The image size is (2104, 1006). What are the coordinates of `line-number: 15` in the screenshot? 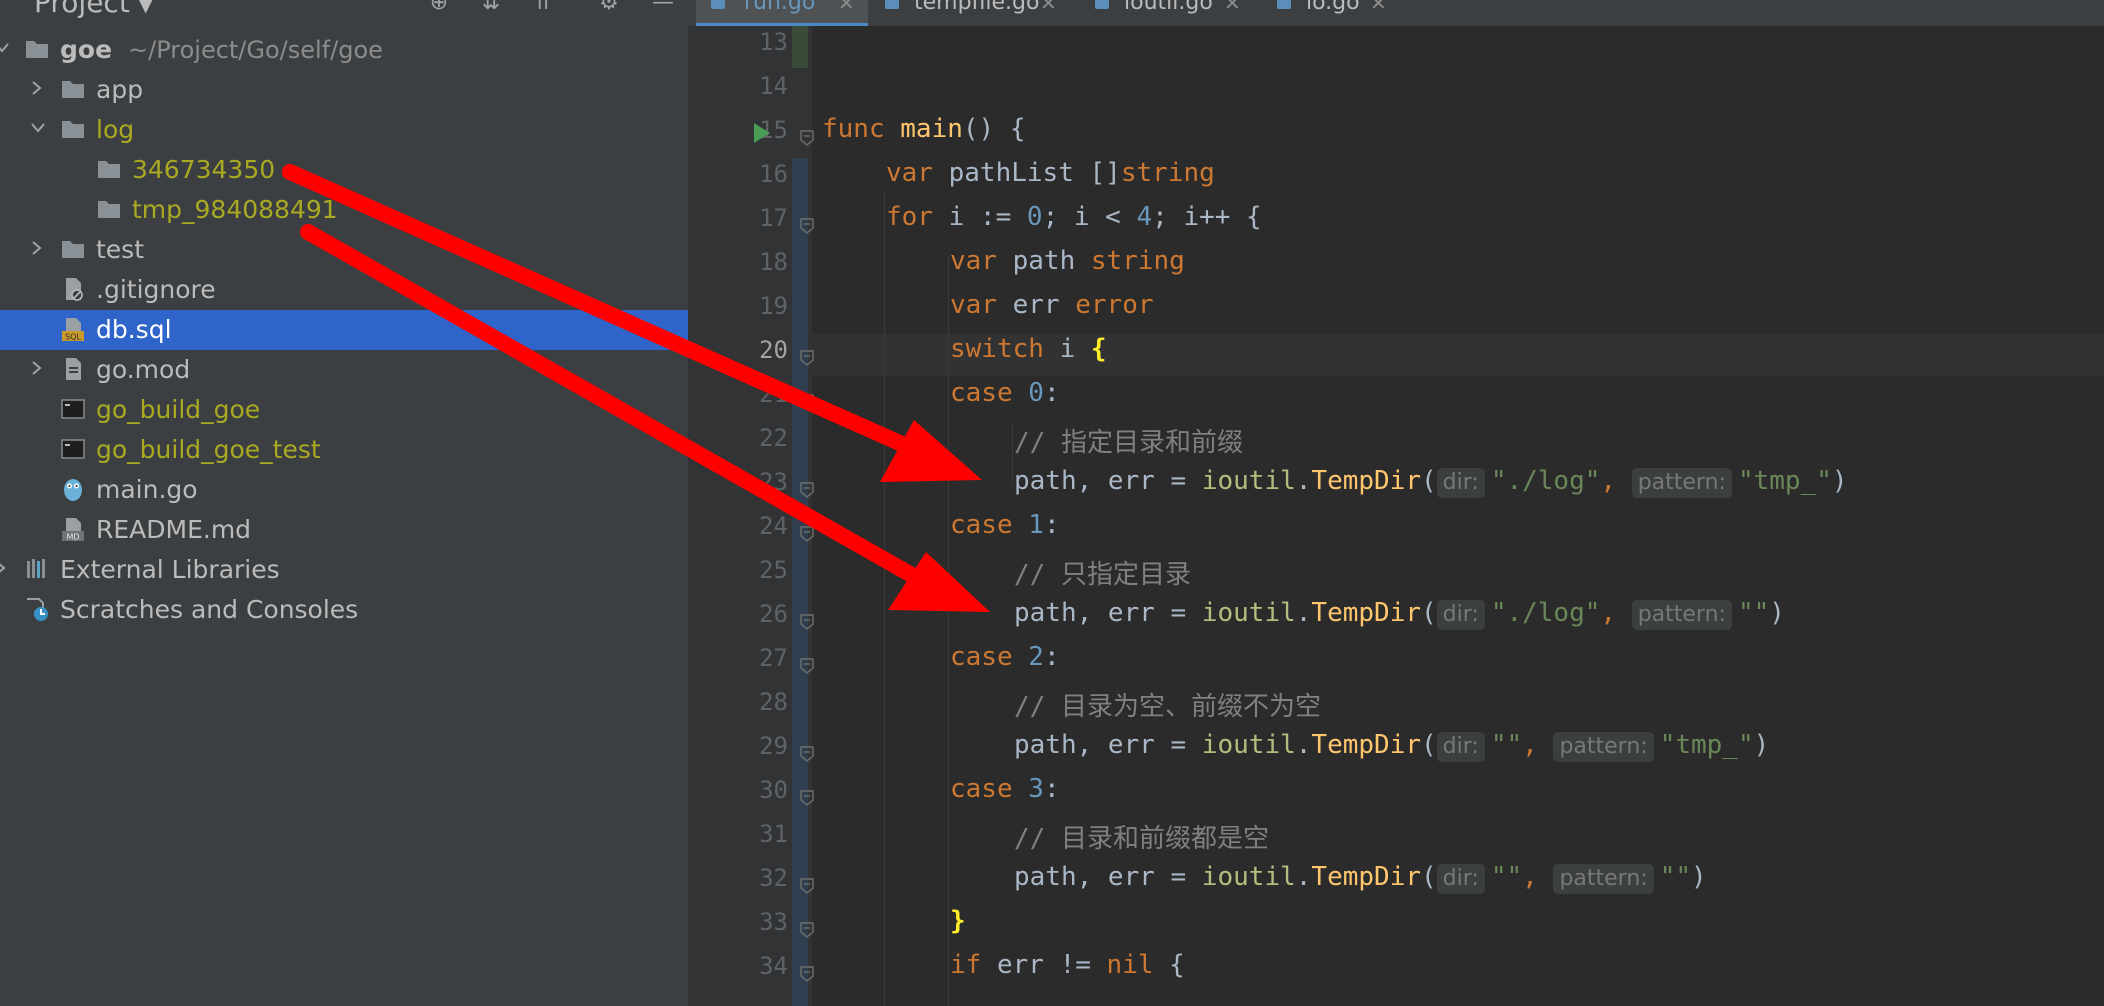 It's located at (773, 130).